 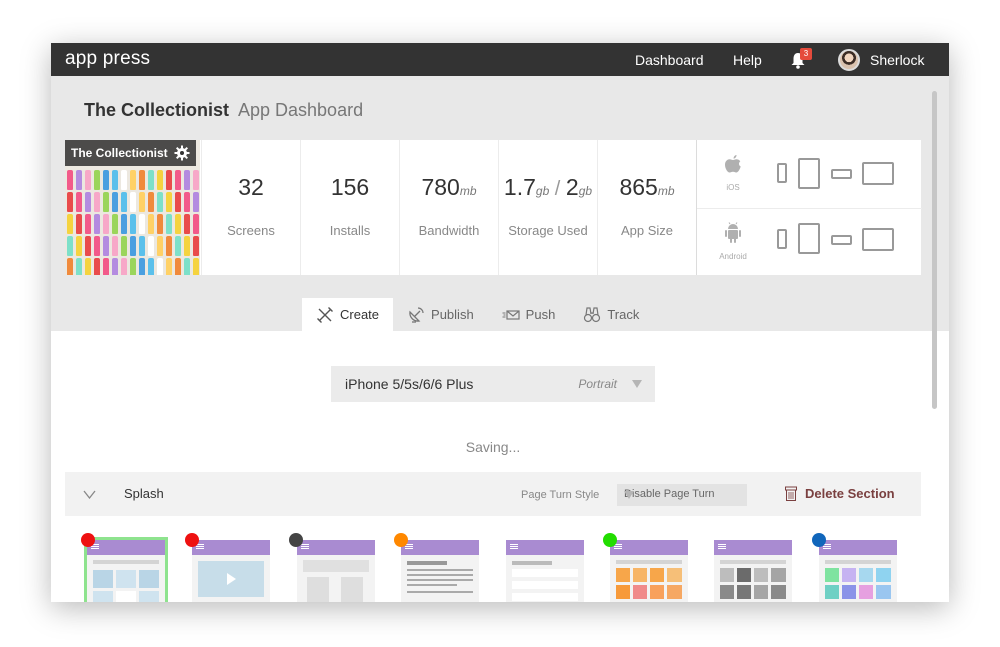 What do you see at coordinates (897, 60) in the screenshot?
I see `username-link: Sherlock` at bounding box center [897, 60].